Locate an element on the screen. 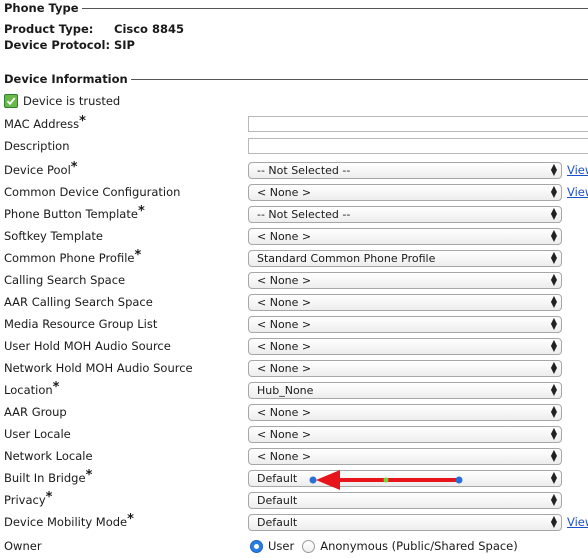 This screenshot has width=588, height=558. owner-label: Owner is located at coordinates (23, 546).